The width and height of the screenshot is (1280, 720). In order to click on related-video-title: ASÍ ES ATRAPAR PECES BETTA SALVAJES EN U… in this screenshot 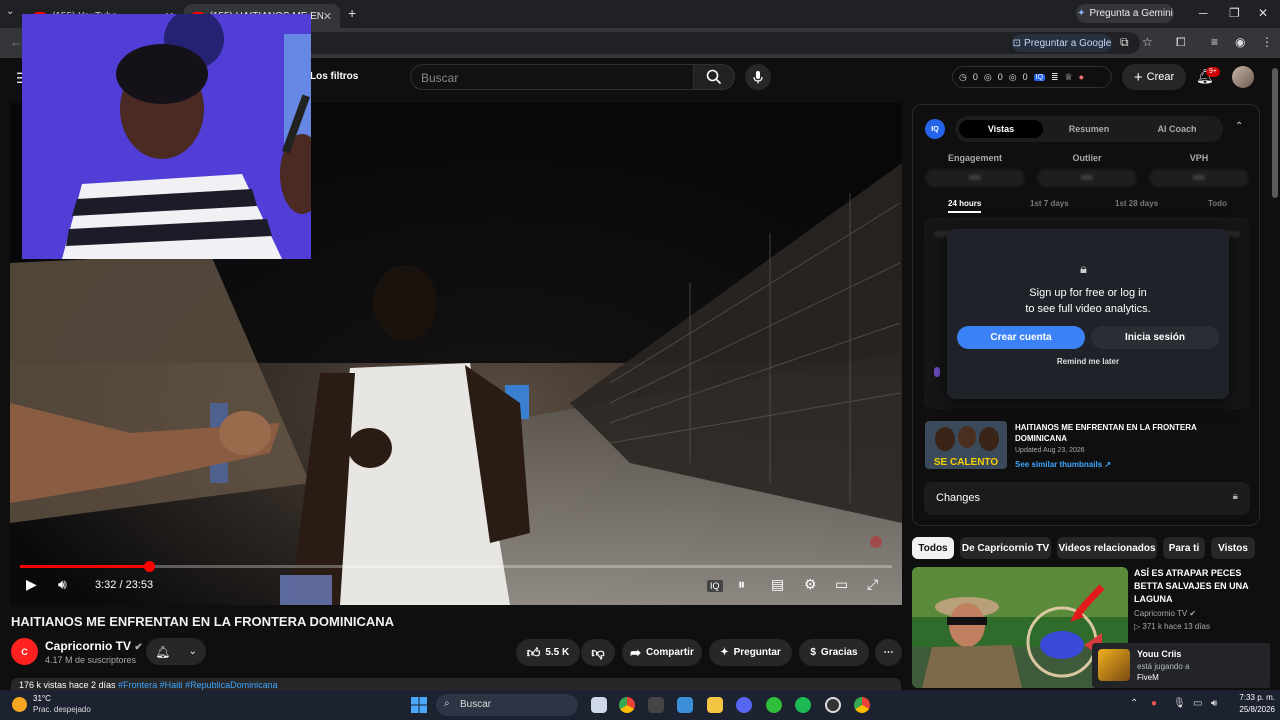, I will do `click(1199, 586)`.